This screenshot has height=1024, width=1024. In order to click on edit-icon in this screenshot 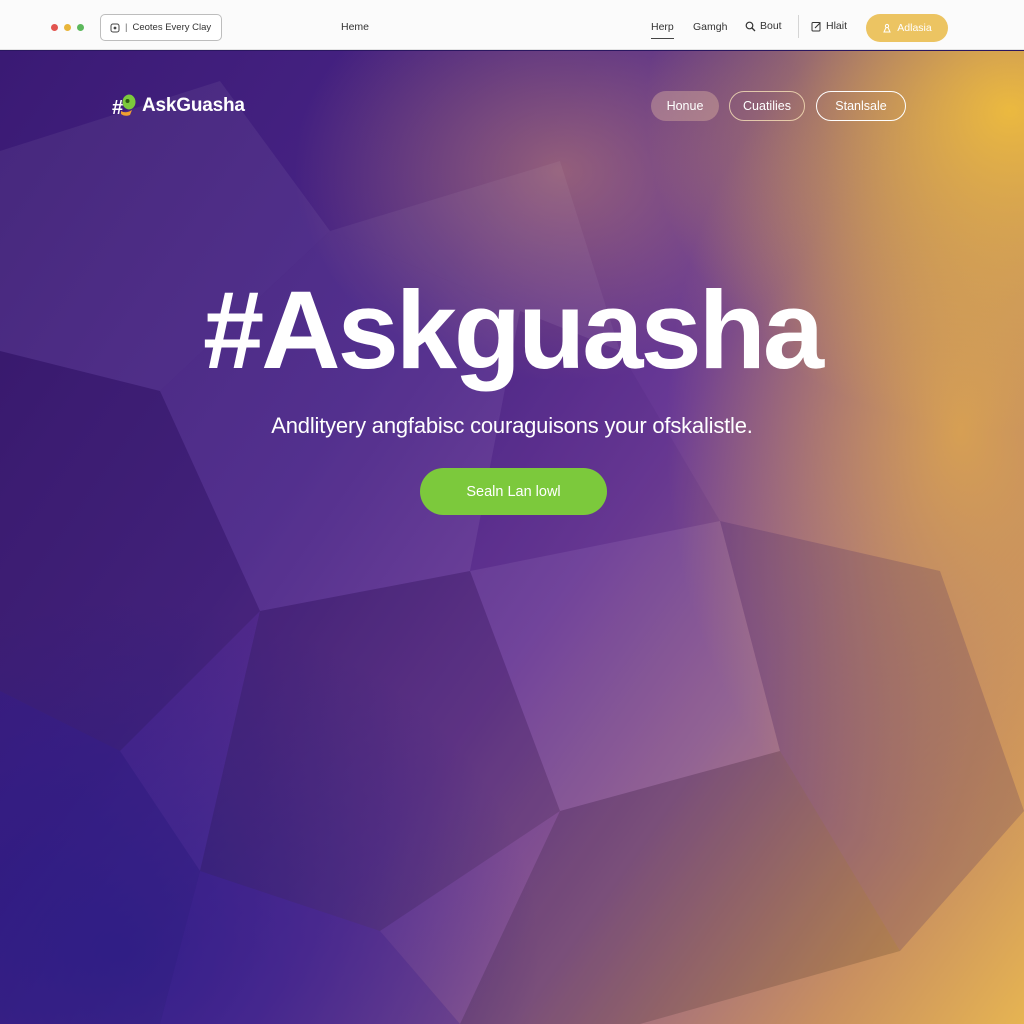, I will do `click(816, 26)`.